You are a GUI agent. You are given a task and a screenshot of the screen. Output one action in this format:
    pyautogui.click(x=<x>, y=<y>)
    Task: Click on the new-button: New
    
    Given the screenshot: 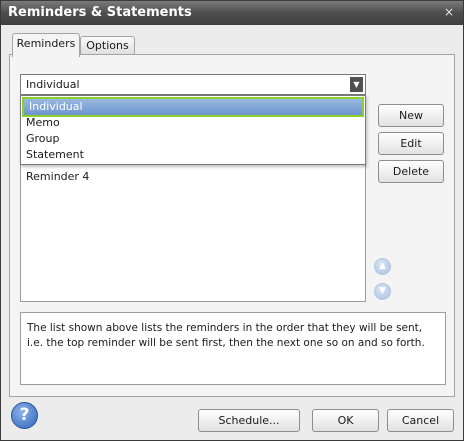 What is the action you would take?
    pyautogui.click(x=411, y=115)
    